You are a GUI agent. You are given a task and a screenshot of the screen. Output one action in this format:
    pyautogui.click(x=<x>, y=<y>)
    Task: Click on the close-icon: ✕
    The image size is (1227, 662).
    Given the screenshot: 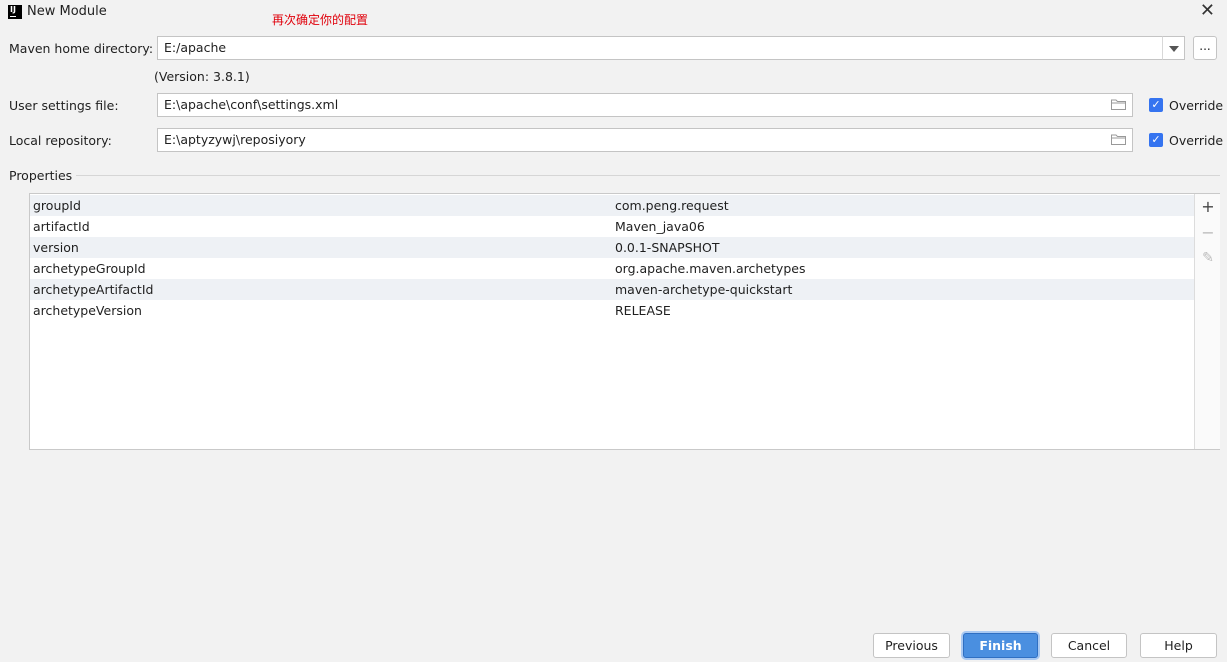 What is the action you would take?
    pyautogui.click(x=1207, y=11)
    